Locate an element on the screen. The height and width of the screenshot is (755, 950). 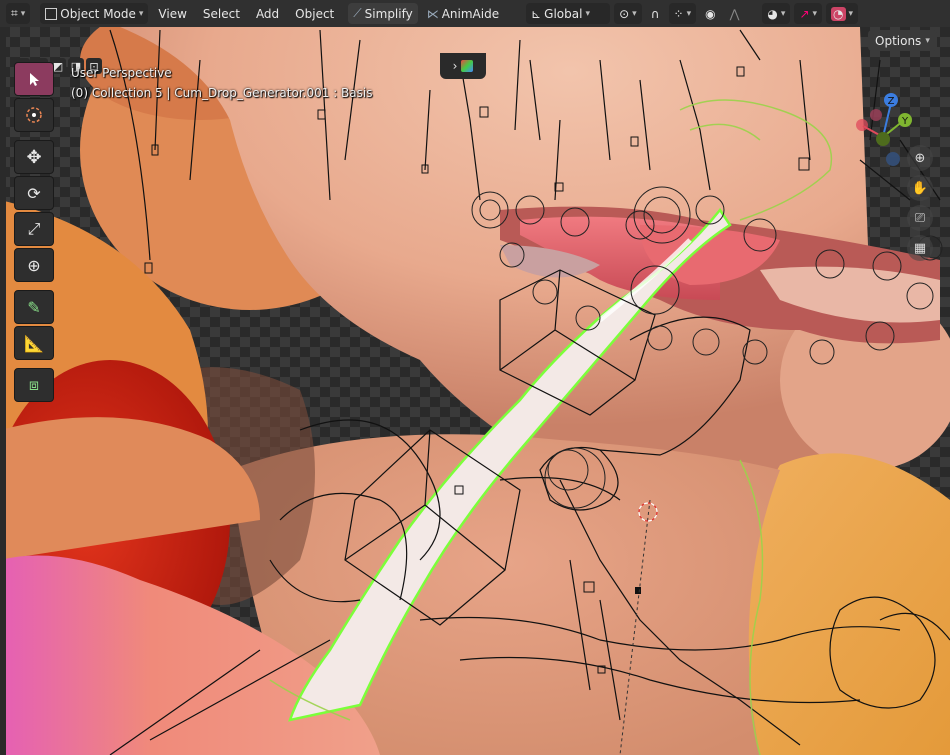
scale-icon: ⤢ is located at coordinates (34, 228).